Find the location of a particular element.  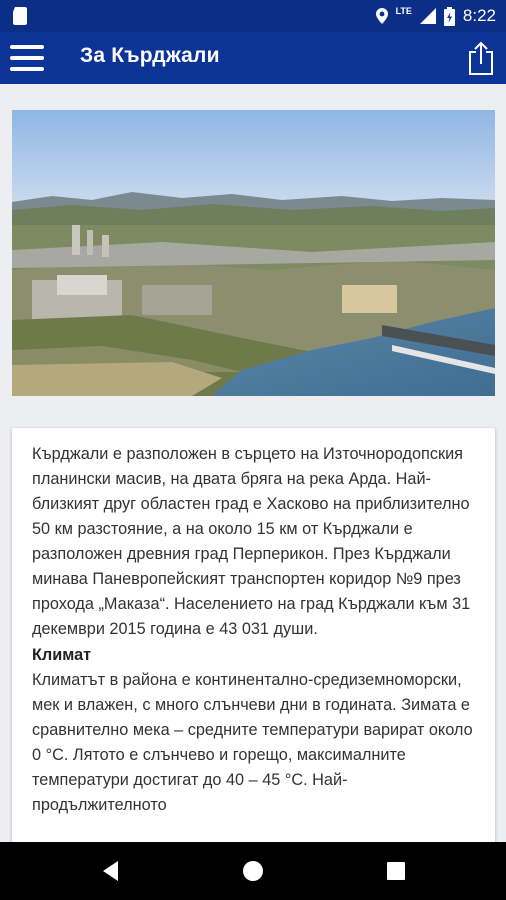

climate-heading: Климат is located at coordinates (62, 655).